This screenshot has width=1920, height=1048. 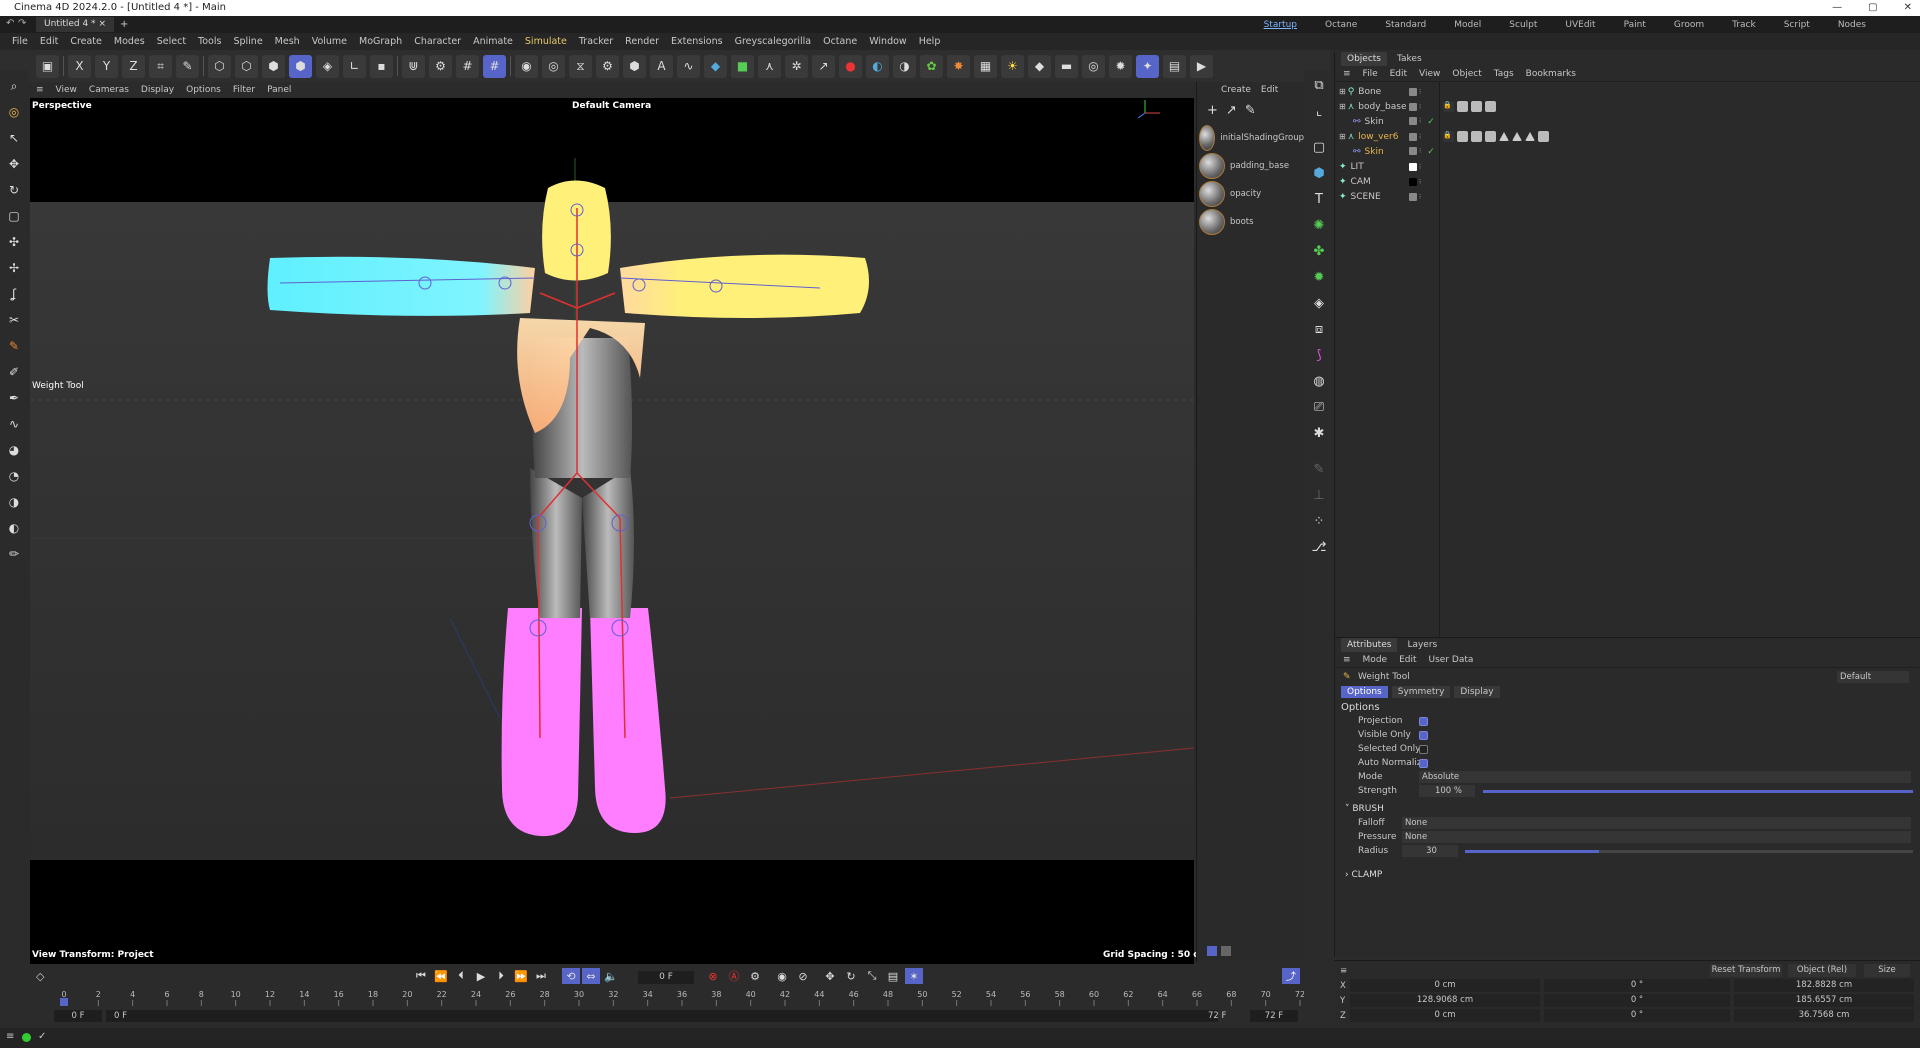 What do you see at coordinates (1212, 951) in the screenshot?
I see `list-view-icon` at bounding box center [1212, 951].